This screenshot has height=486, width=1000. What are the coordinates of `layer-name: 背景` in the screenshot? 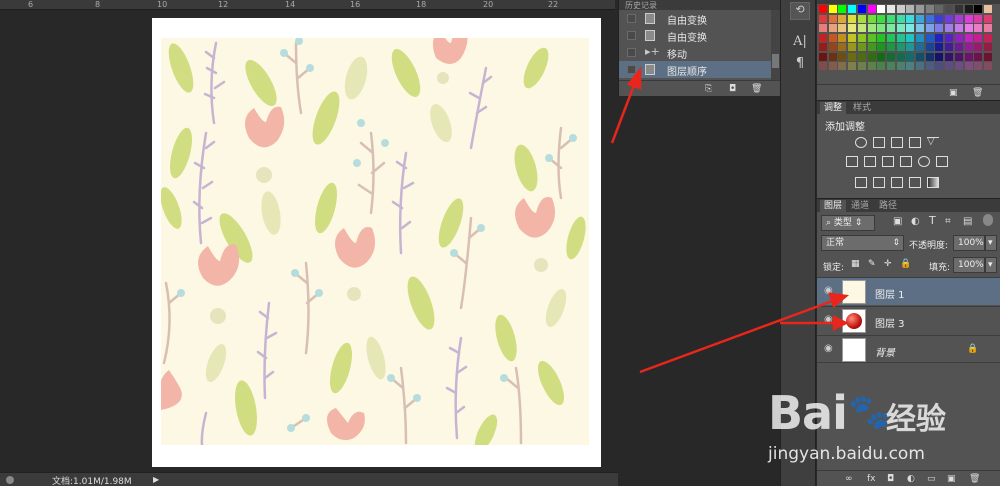 It's located at (885, 351).